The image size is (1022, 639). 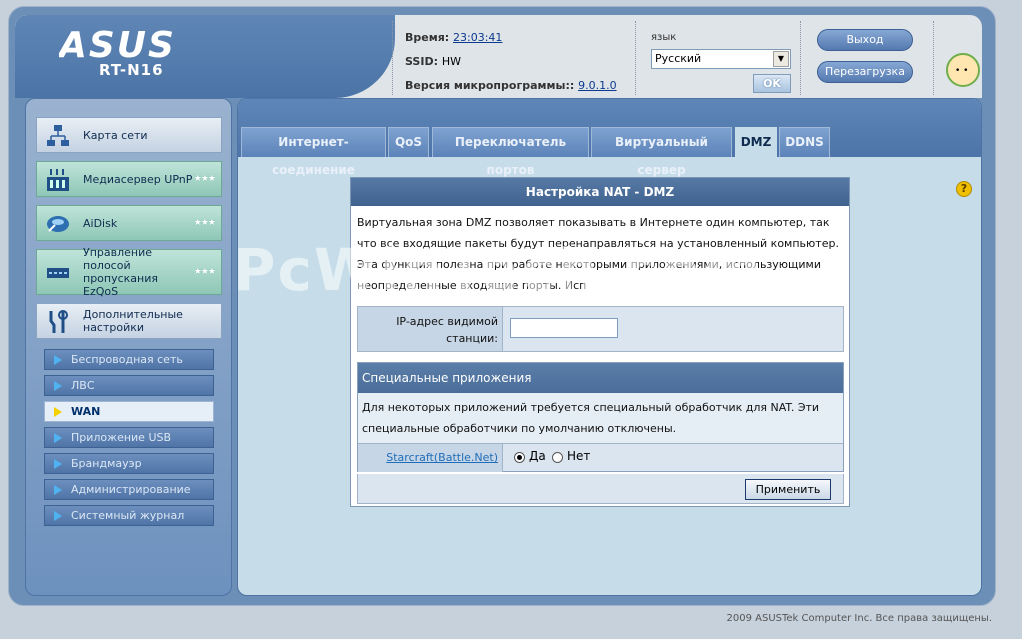 What do you see at coordinates (129, 223) in the screenshot?
I see `sidebar-item-aidisk: AiDisk ★★★` at bounding box center [129, 223].